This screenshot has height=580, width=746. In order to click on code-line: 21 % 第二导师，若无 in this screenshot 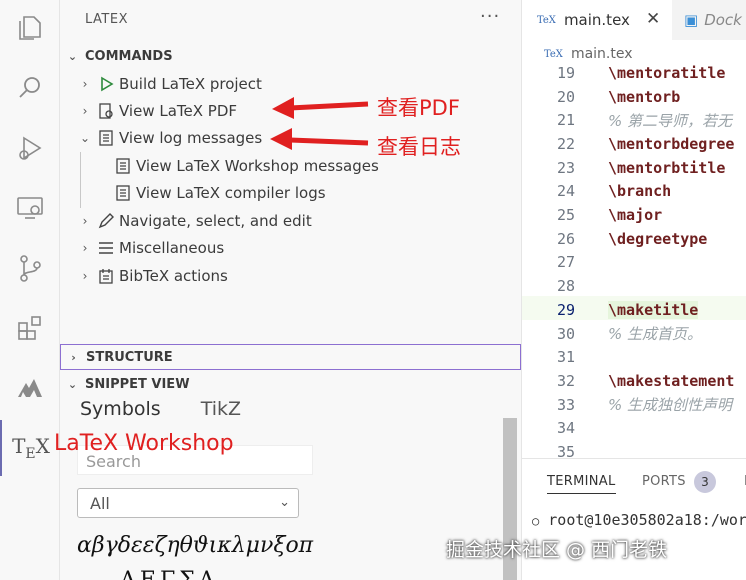, I will do `click(634, 120)`.